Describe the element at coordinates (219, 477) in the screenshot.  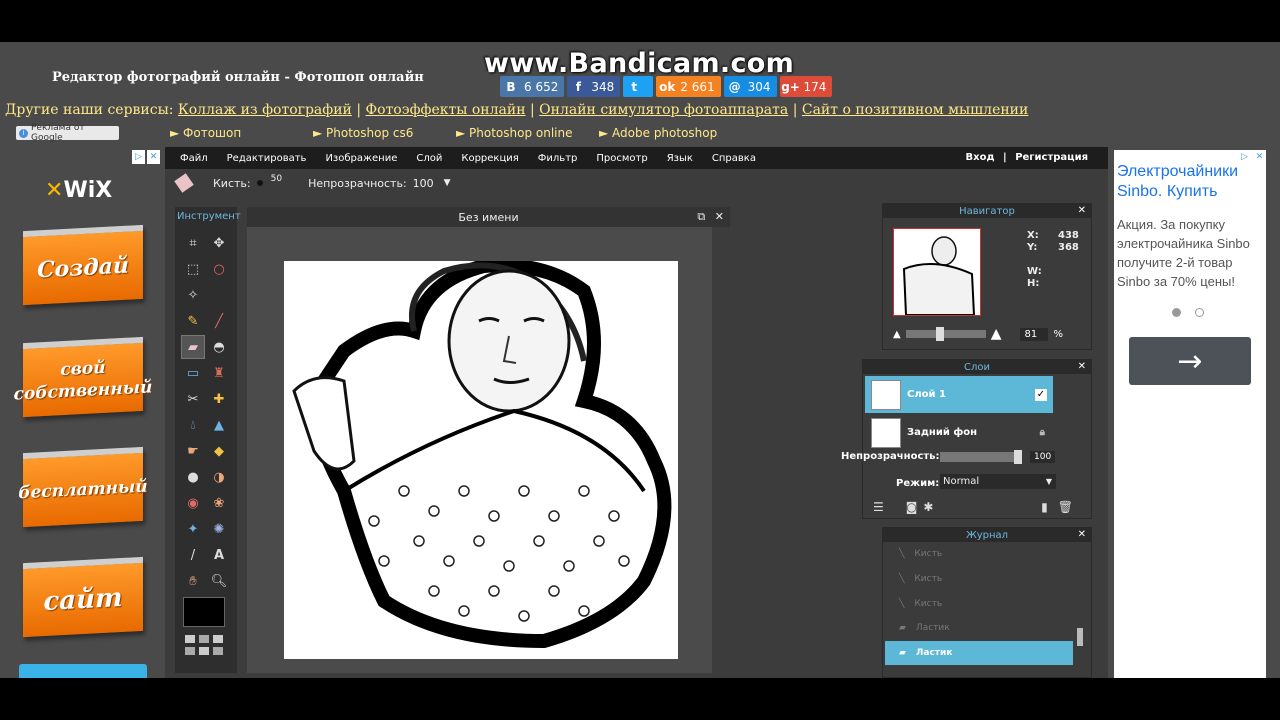
I see `dodge-icon: ◑` at that location.